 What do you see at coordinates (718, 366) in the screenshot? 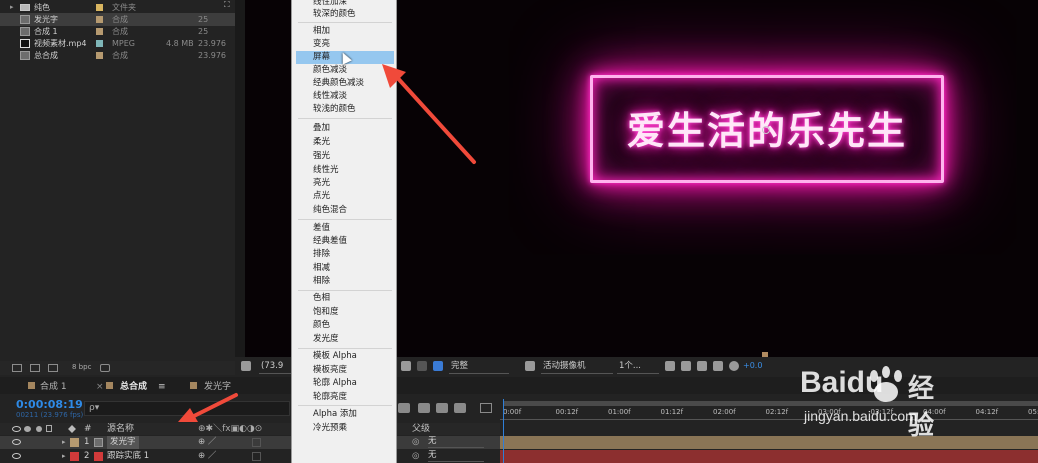
I see `fast-preview-icon` at bounding box center [718, 366].